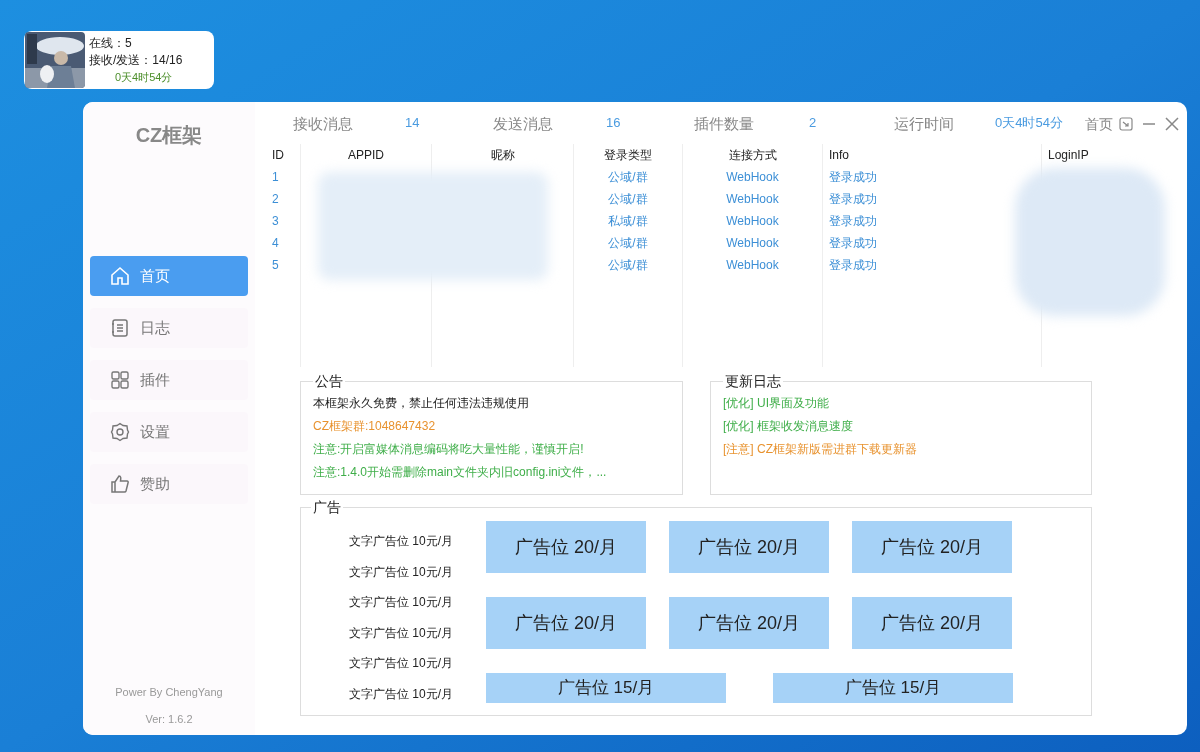 Image resolution: width=1200 pixels, height=752 pixels. I want to click on panel-line: [优化] 框架收发消息速度, so click(788, 426).